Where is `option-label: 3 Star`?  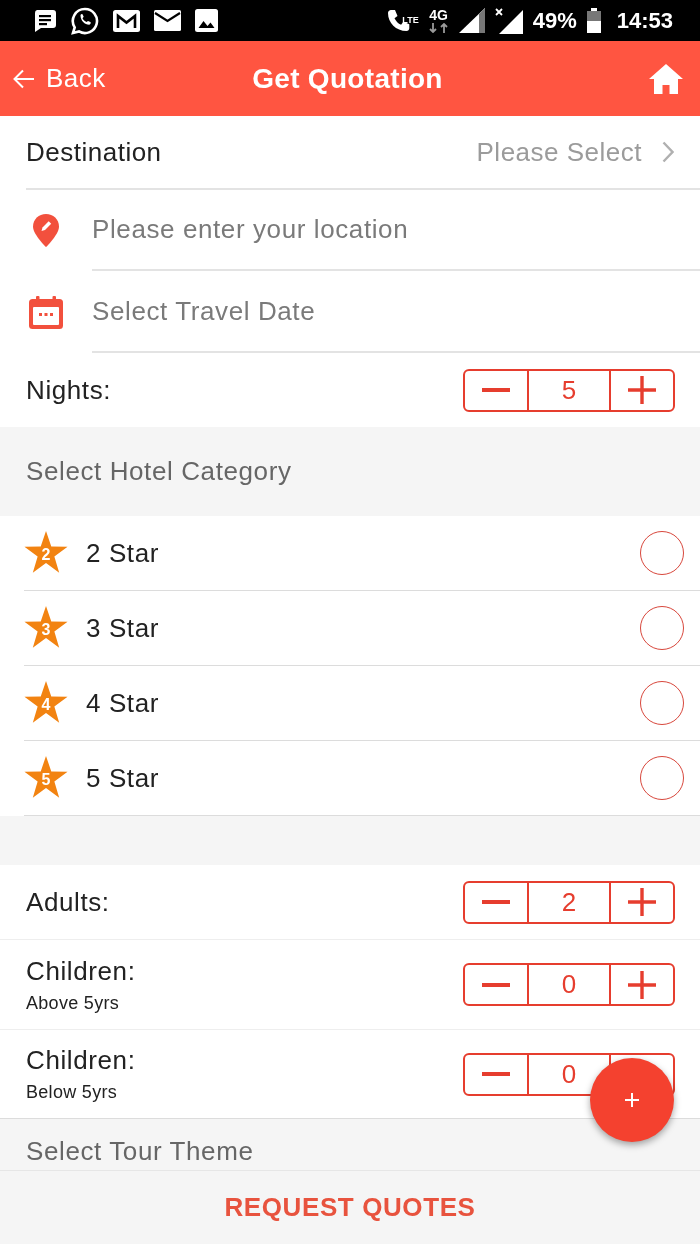 option-label: 3 Star is located at coordinates (122, 628).